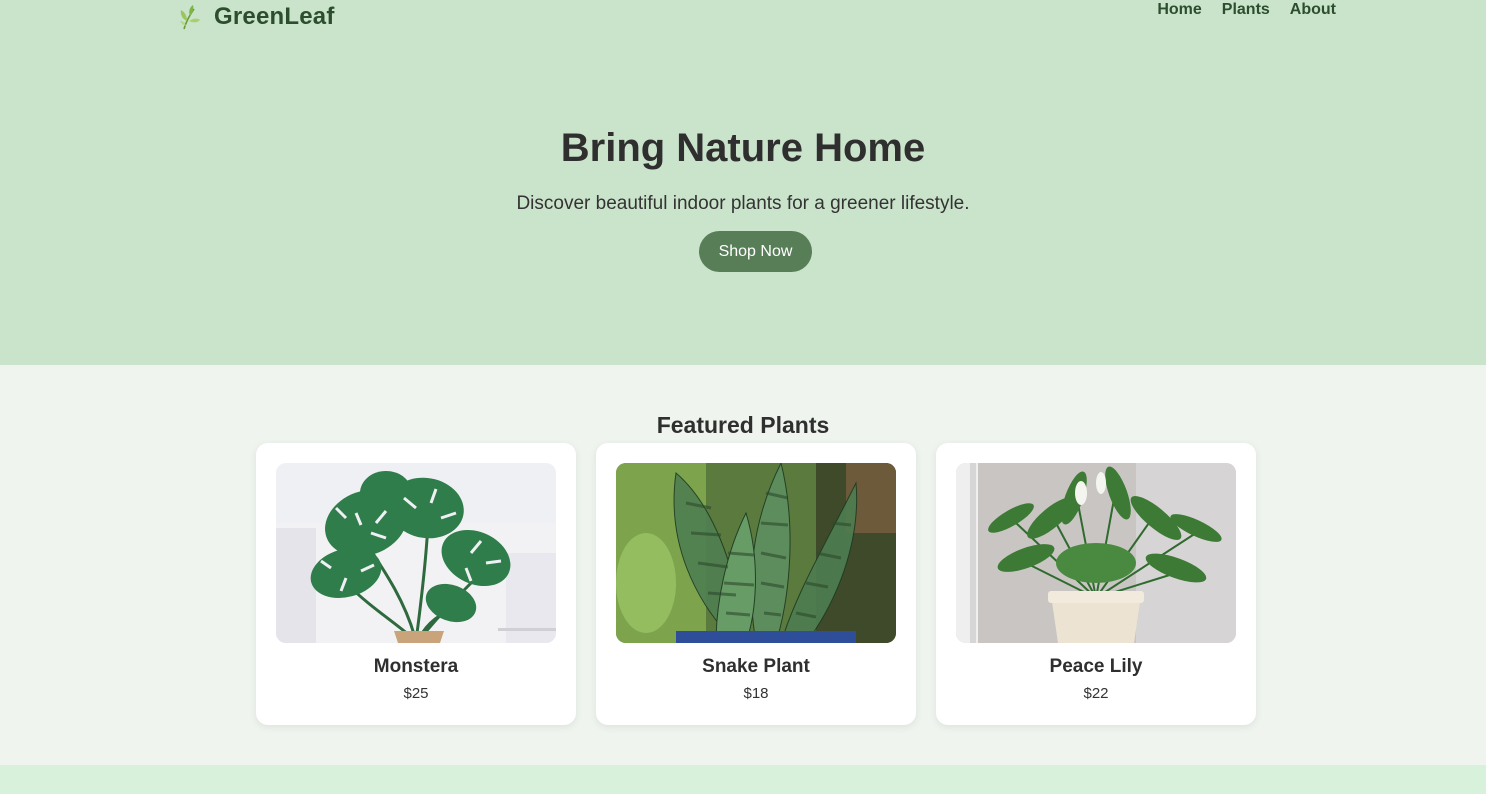 The height and width of the screenshot is (794, 1486). Describe the element at coordinates (1313, 10) in the screenshot. I see `nav-link-about: About` at that location.